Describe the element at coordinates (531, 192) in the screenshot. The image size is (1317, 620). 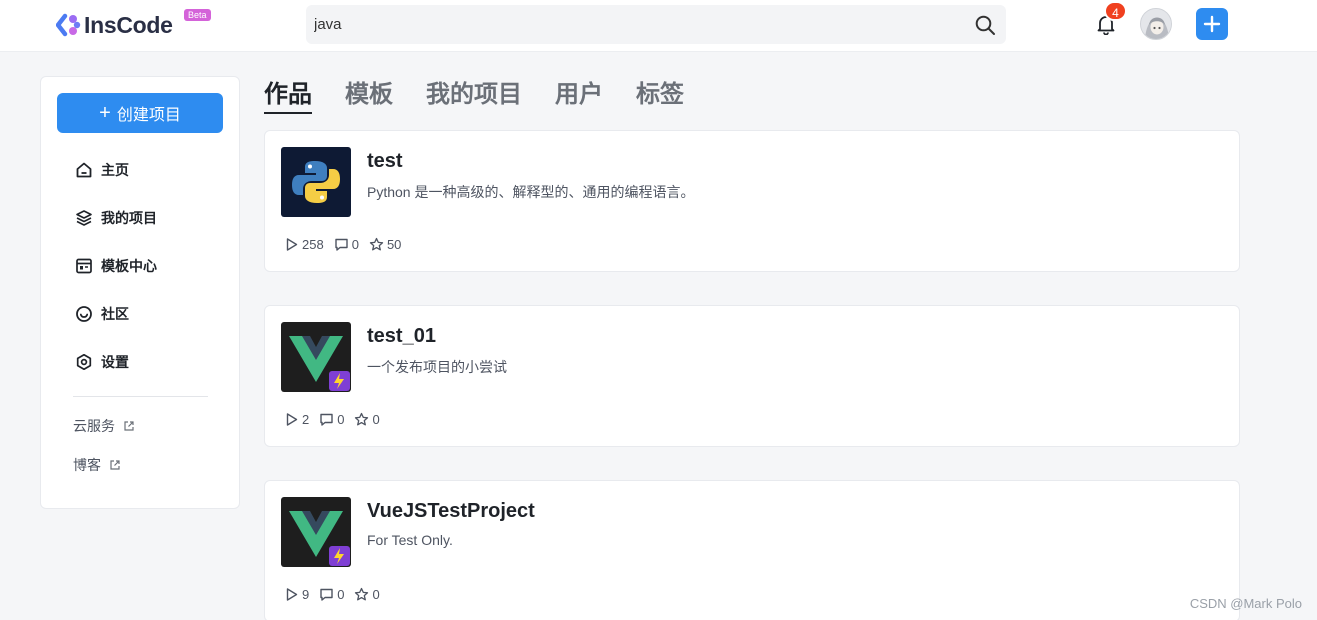
I see `project-description: Python 是一种高级的、解释型的、通用的编程语言。` at that location.